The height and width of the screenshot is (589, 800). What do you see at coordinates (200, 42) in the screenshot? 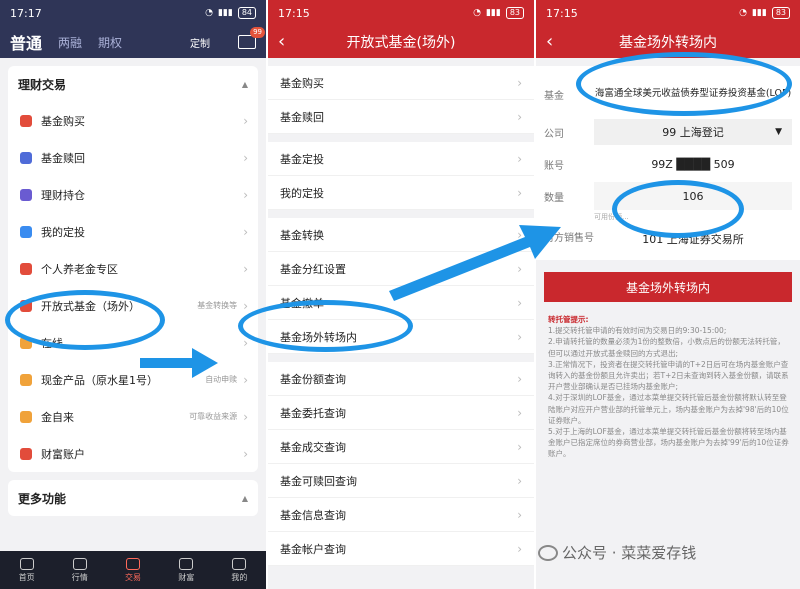
I see `customize-button: 定制` at bounding box center [200, 42].